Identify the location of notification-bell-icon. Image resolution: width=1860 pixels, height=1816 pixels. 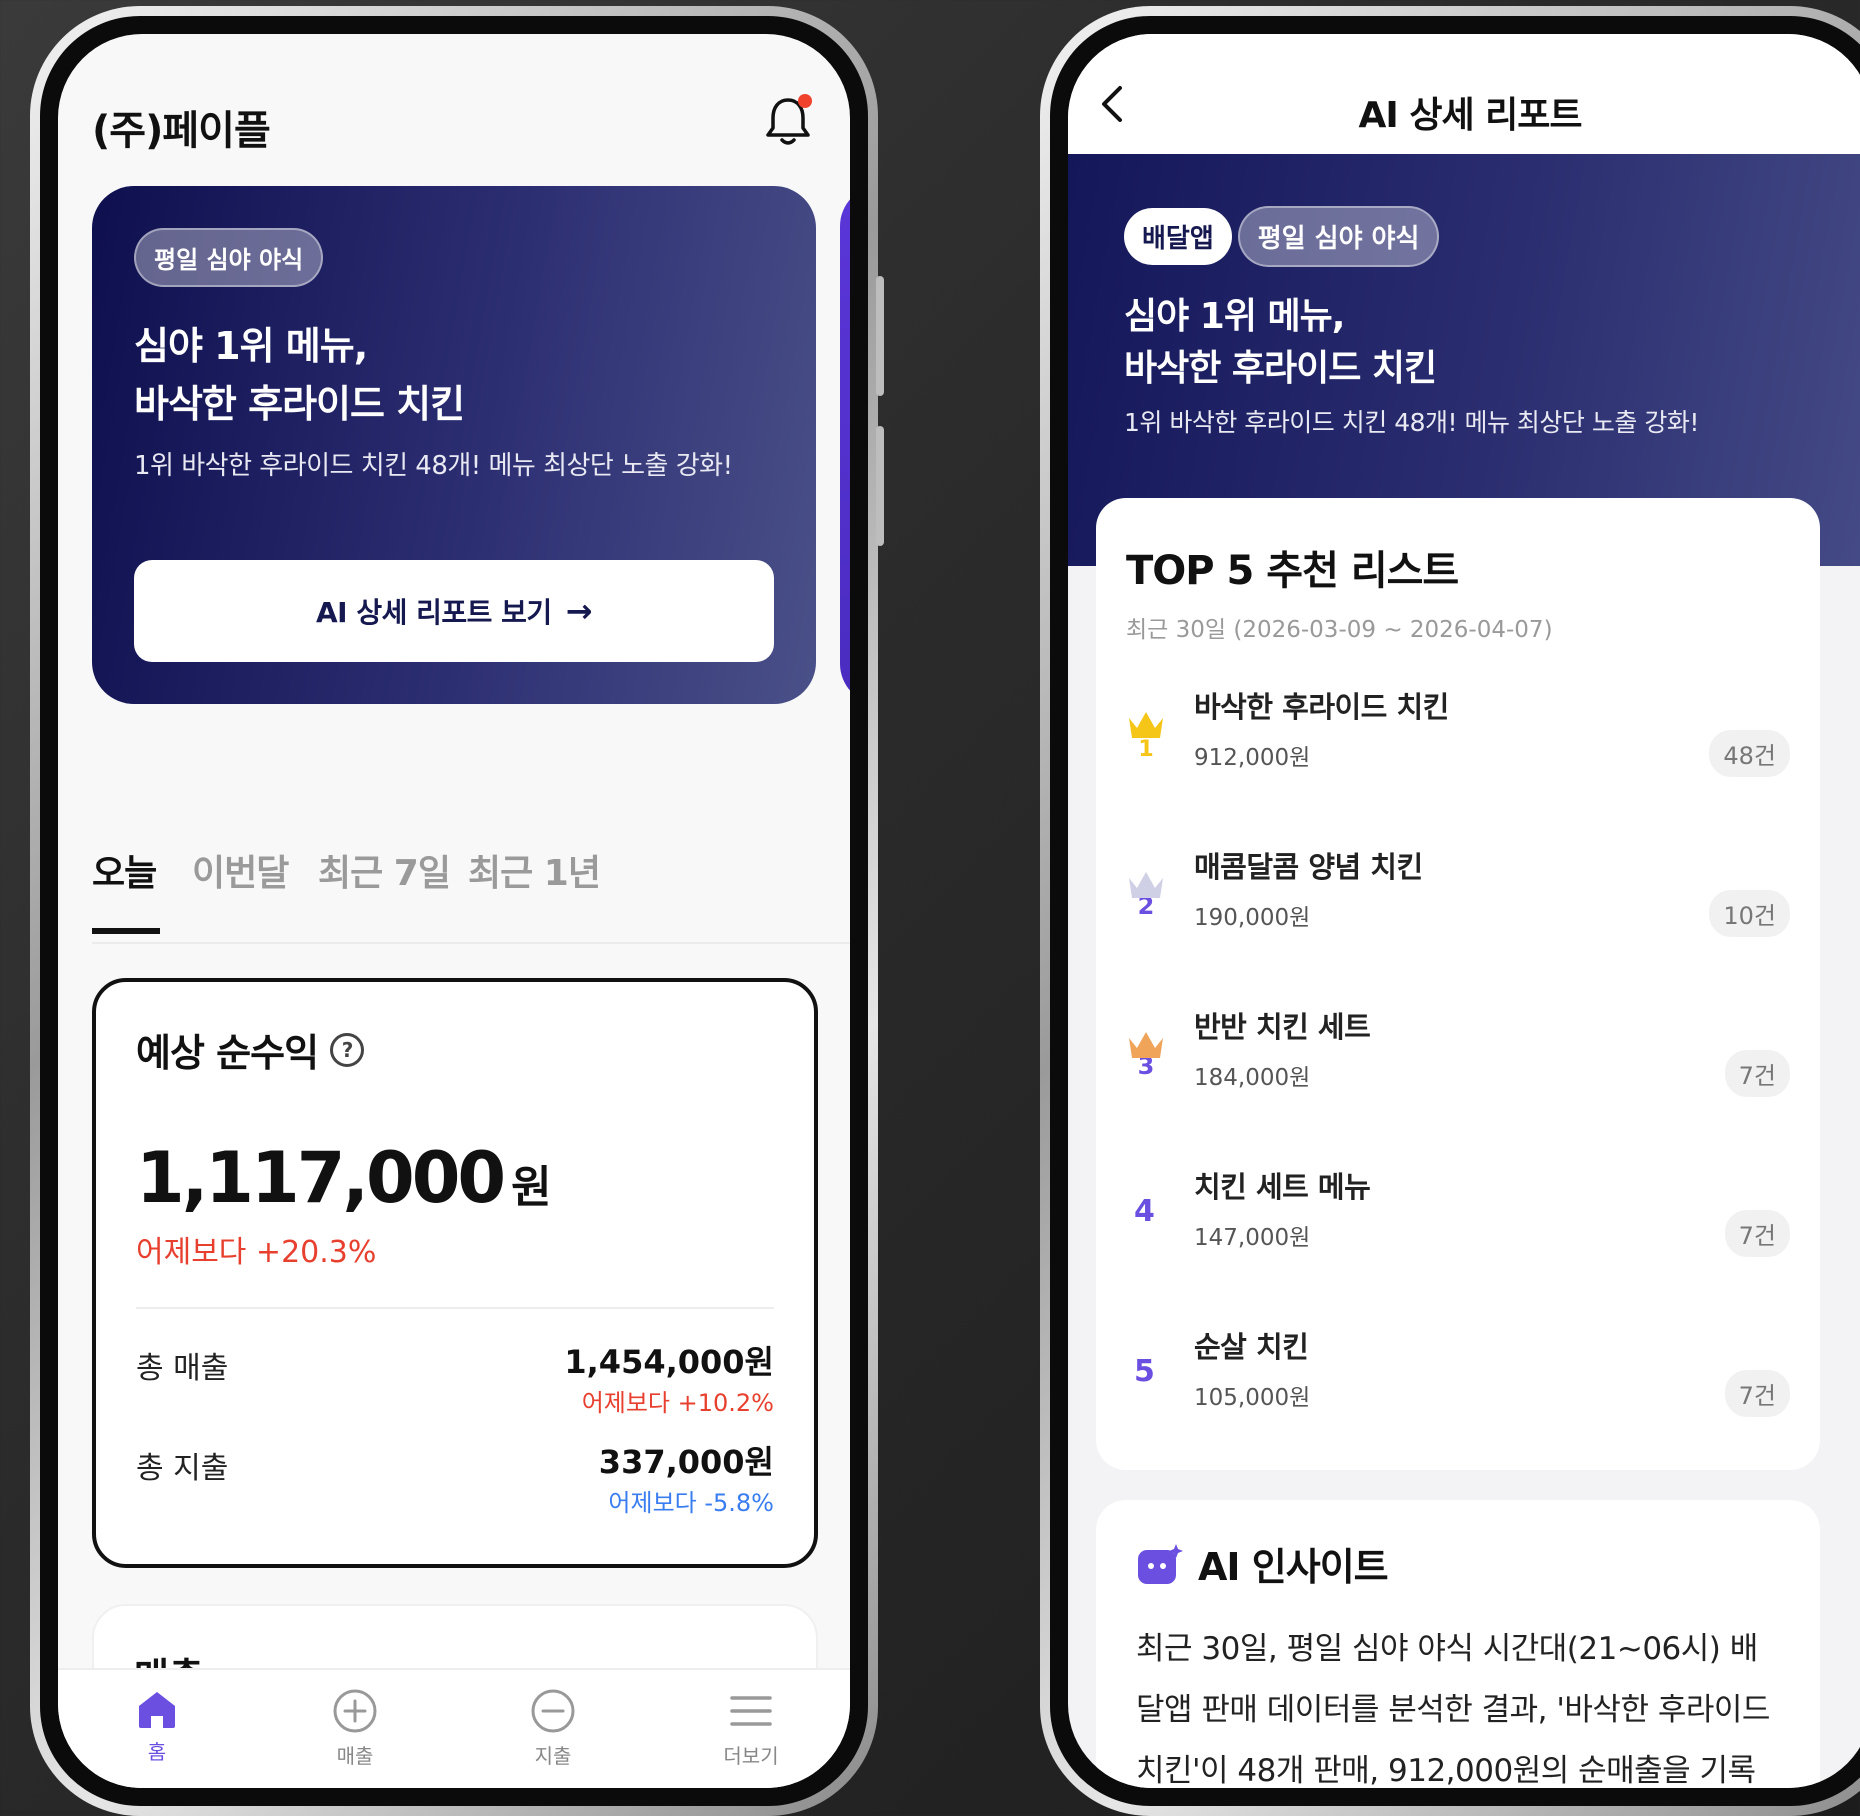
(788, 121).